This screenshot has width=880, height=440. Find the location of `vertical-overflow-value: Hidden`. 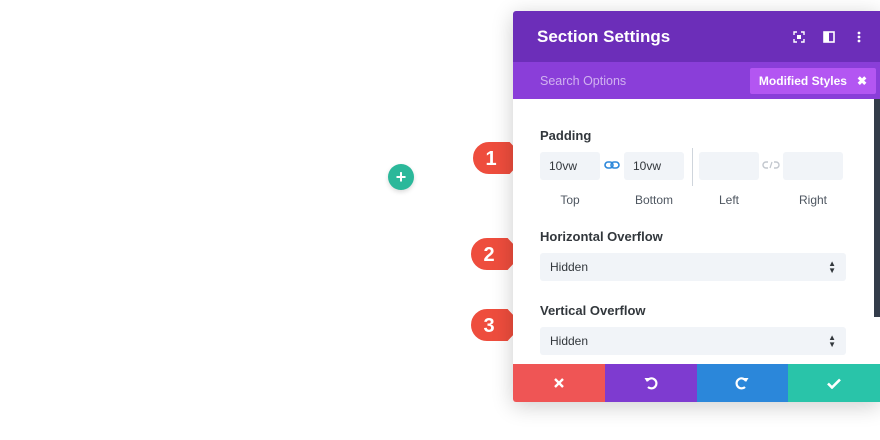

vertical-overflow-value: Hidden is located at coordinates (569, 341).